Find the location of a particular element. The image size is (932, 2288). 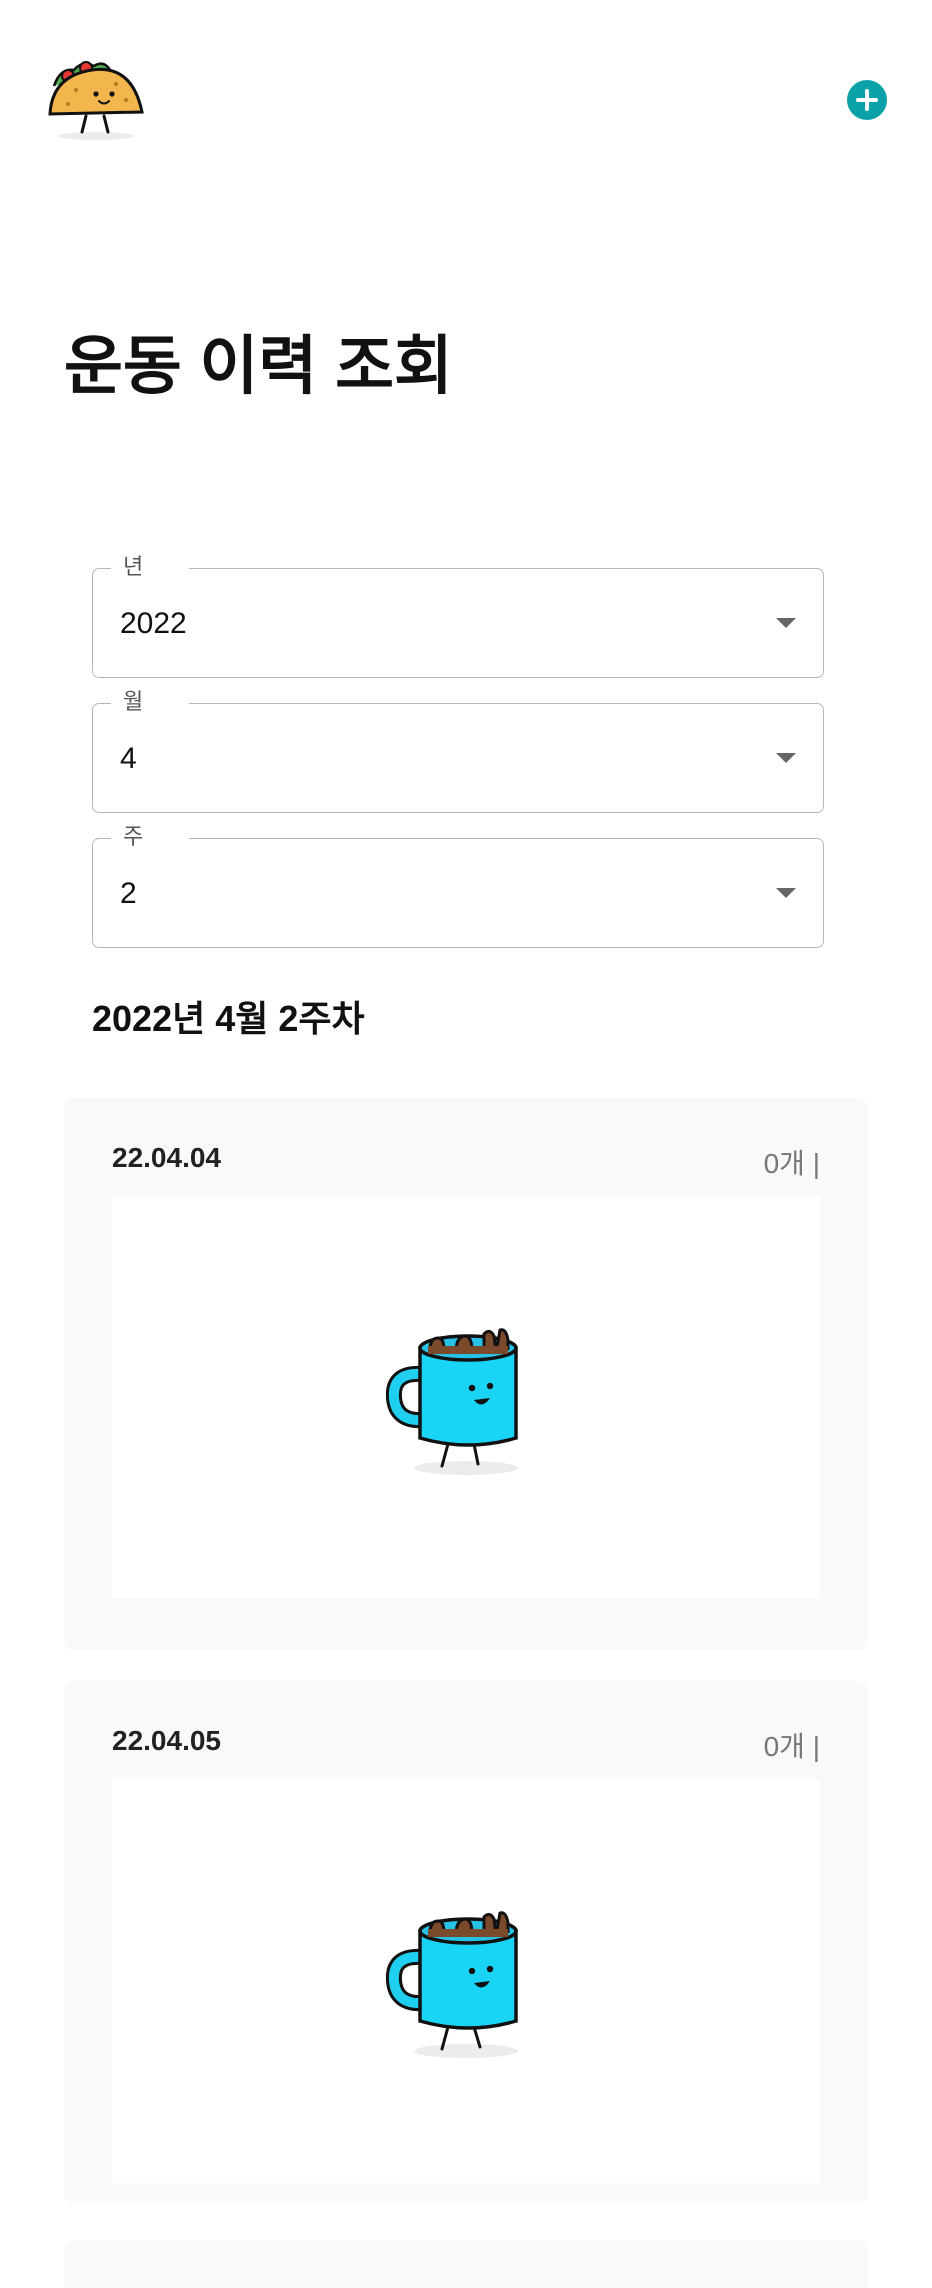

week-heading: 2022년 4월 2주차 is located at coordinates (228, 1018).